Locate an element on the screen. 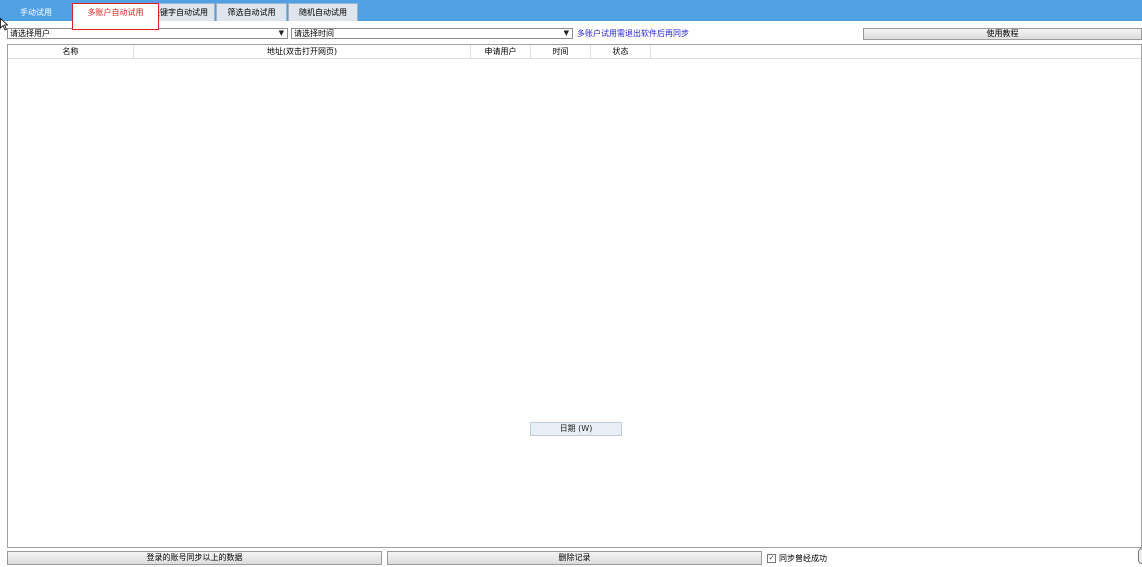 This screenshot has height=567, width=1142. column-header-name: 名称 is located at coordinates (71, 52).